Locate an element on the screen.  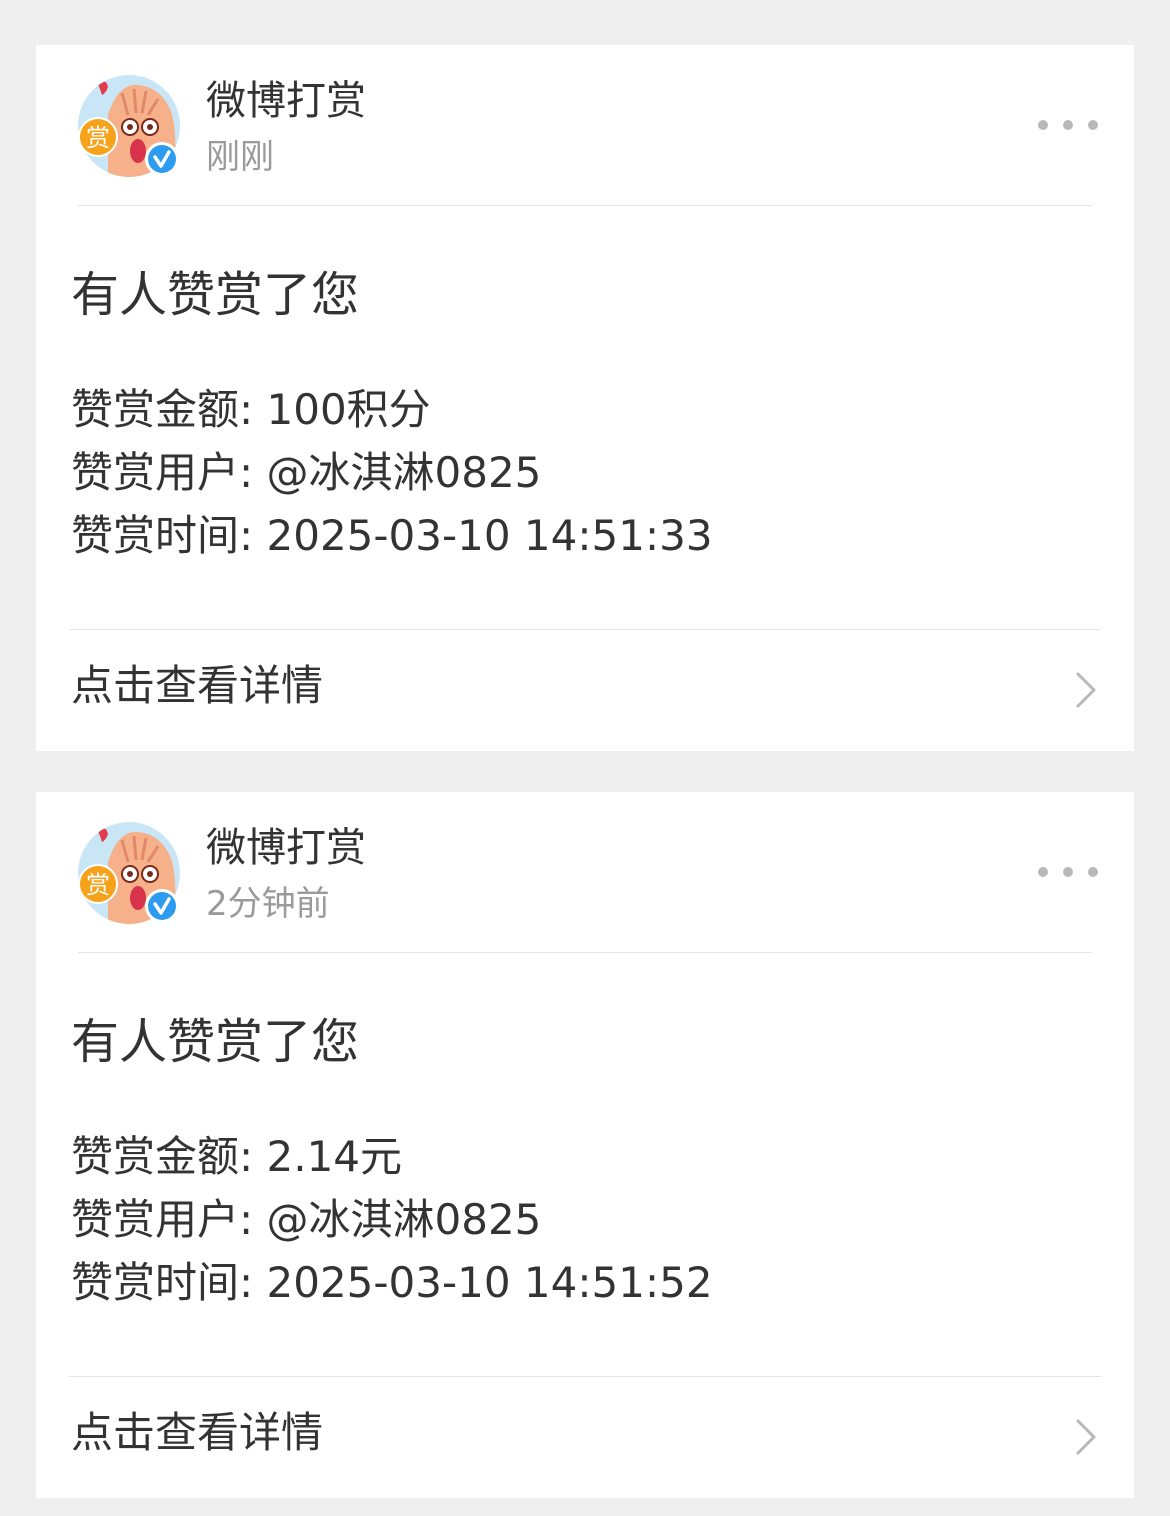
reward-time: 赞赏时间: 2025-03-10 14:51:33 is located at coordinates (392, 535).